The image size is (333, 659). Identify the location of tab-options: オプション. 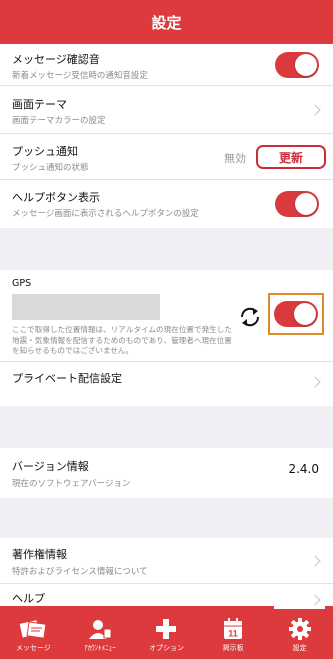
(166, 632).